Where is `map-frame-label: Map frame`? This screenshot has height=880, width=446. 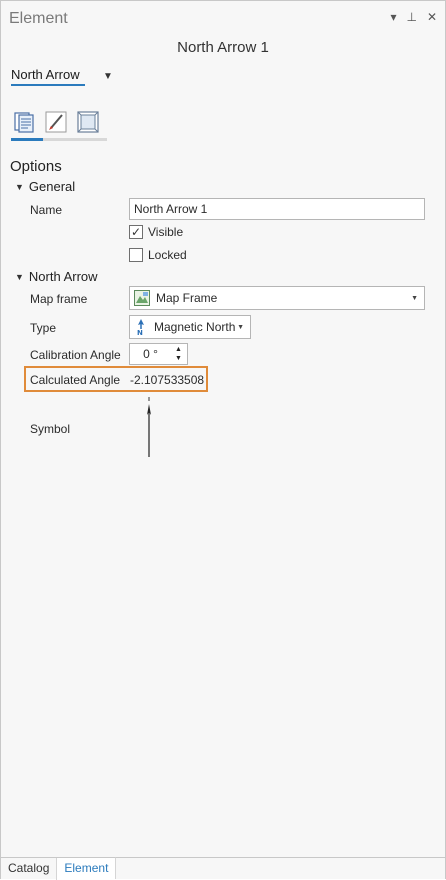 map-frame-label: Map frame is located at coordinates (59, 299).